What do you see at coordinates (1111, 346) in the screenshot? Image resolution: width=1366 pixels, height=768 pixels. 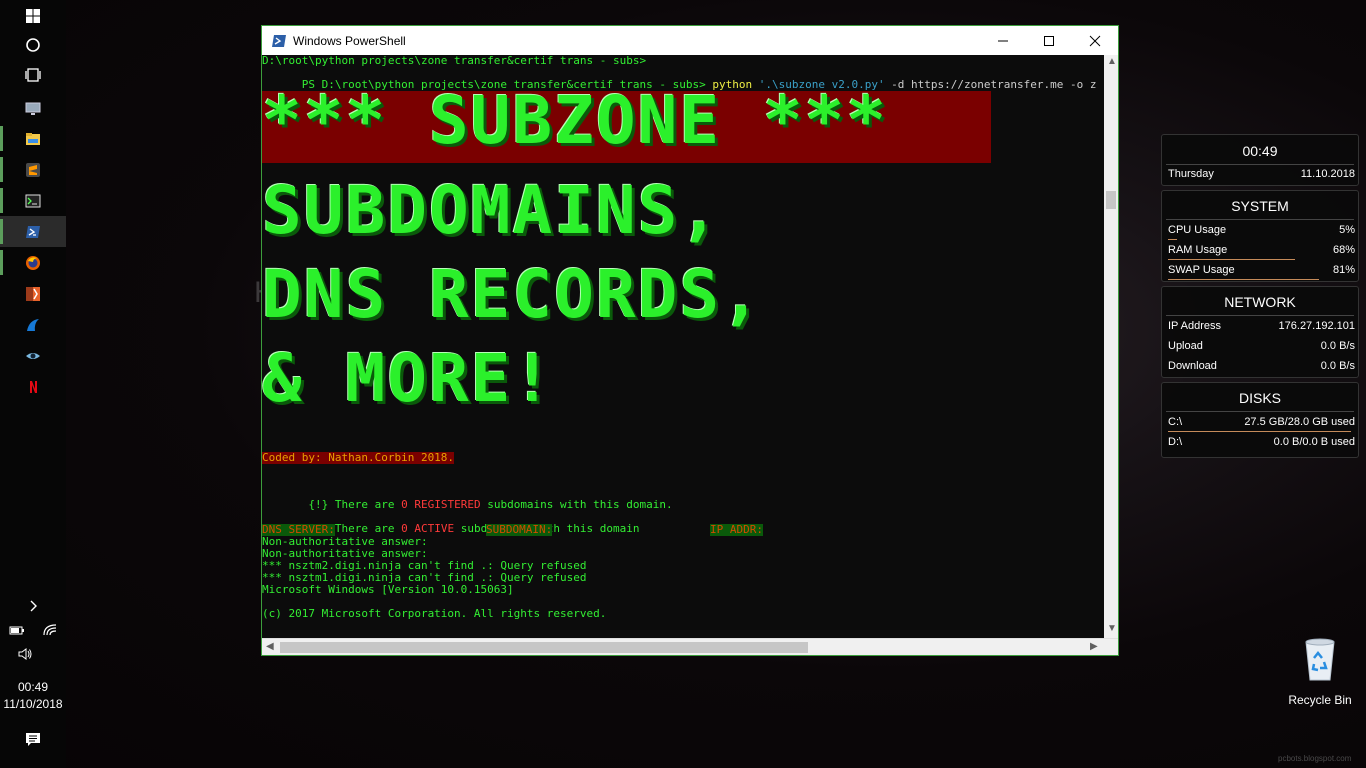 I see `vertical-scrollbar: ▲ ▼` at bounding box center [1111, 346].